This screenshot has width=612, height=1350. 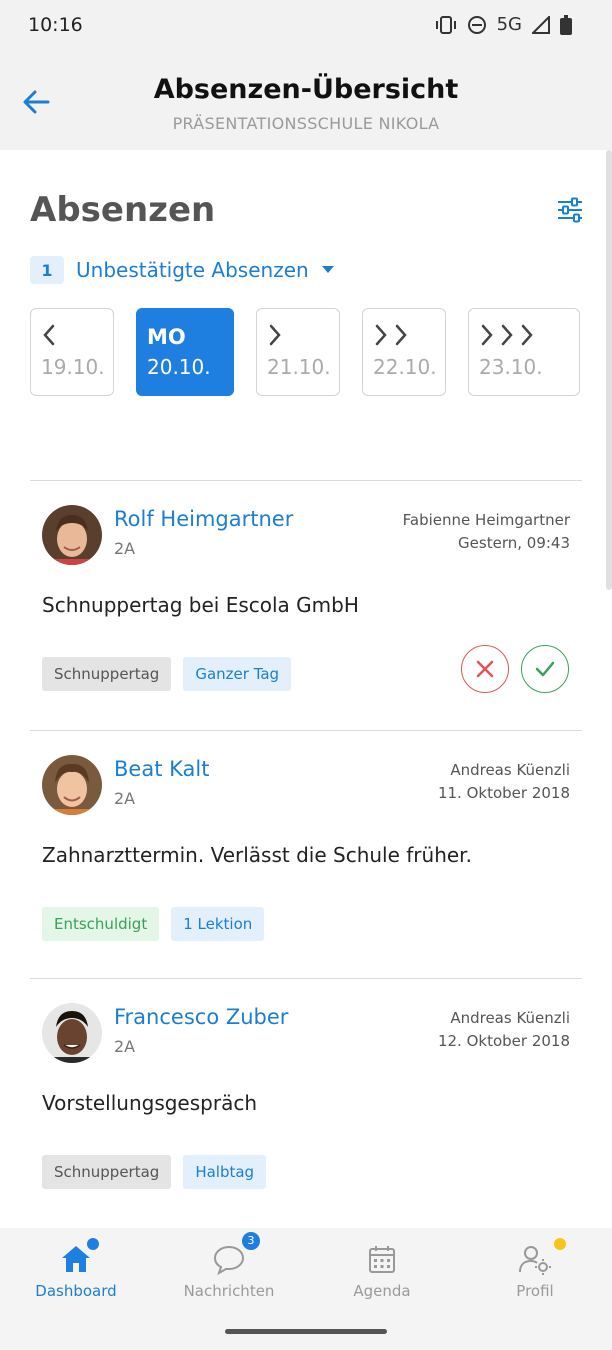 I want to click on home-icon, so click(x=79, y=1257).